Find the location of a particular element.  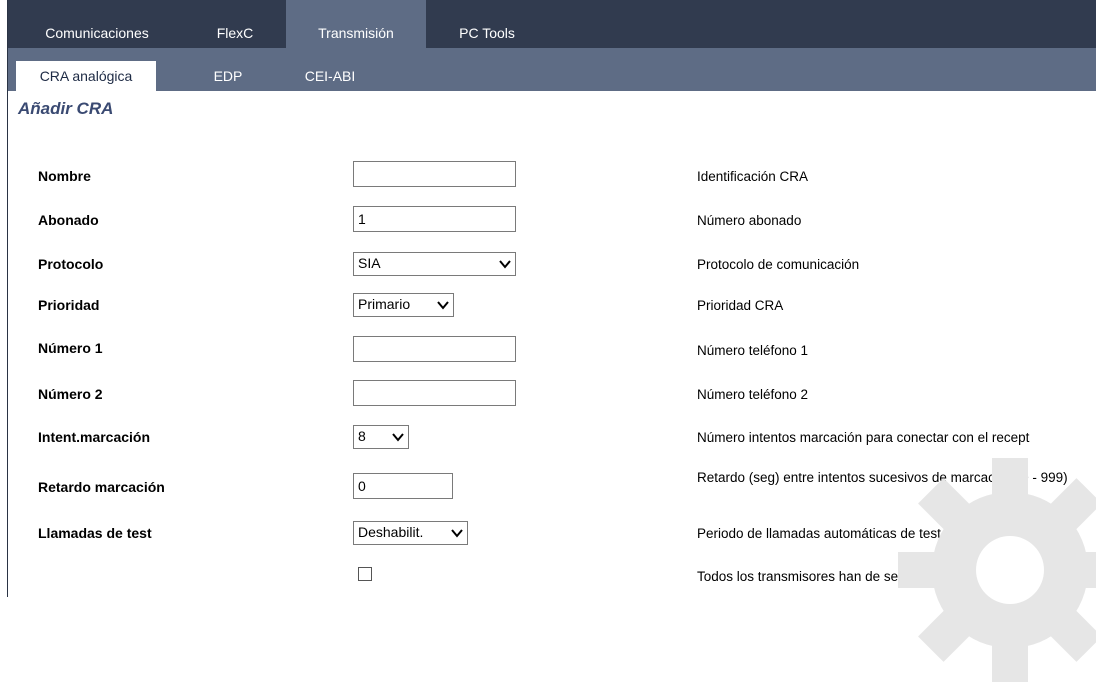

left-frame-border is located at coordinates (4, 298).